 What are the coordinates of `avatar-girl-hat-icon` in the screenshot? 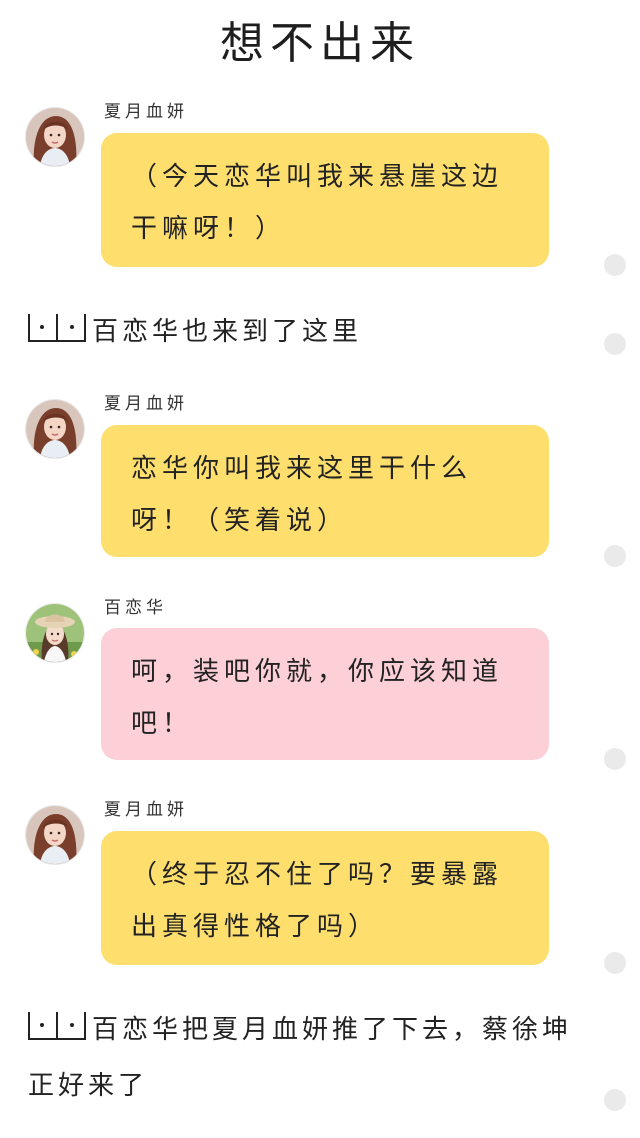 It's located at (55, 633).